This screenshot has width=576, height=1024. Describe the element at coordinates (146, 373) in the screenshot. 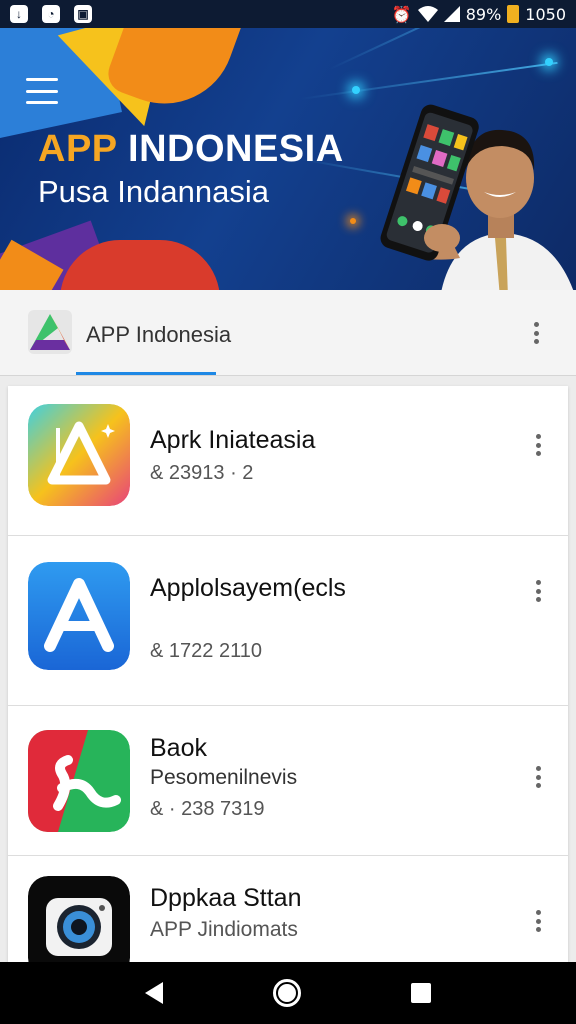

I see `active-tab-indicator` at that location.